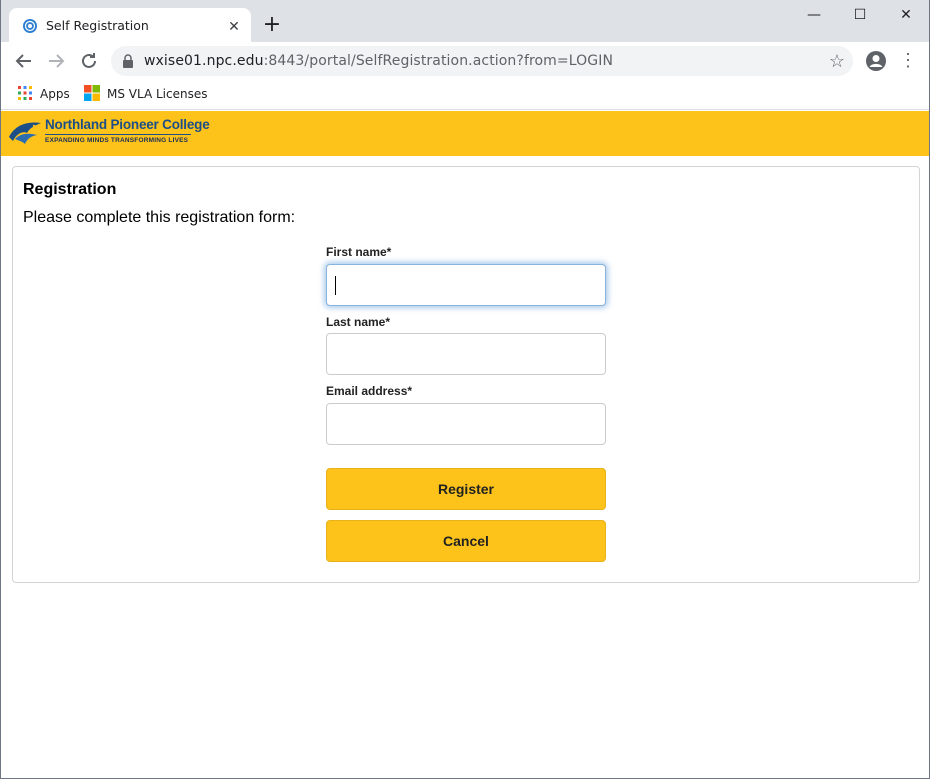  Describe the element at coordinates (127, 124) in the screenshot. I see `college-name: Northland Pioneer College` at that location.